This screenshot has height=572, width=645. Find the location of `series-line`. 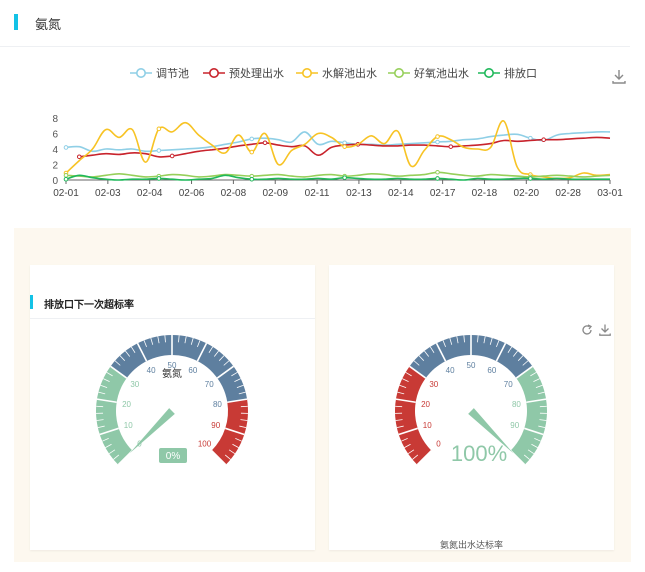

series-line is located at coordinates (338, 150).